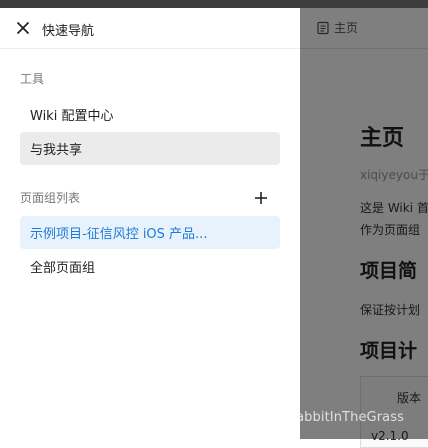  I want to click on nav-item-label: Wiki 配置中心, so click(72, 116).